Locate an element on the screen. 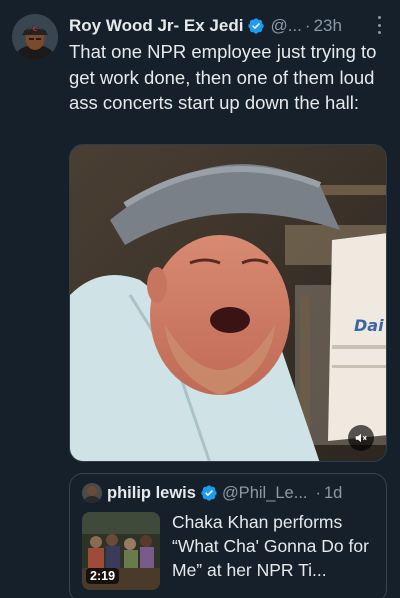 The image size is (400, 598). speaker-muted-icon is located at coordinates (361, 438).